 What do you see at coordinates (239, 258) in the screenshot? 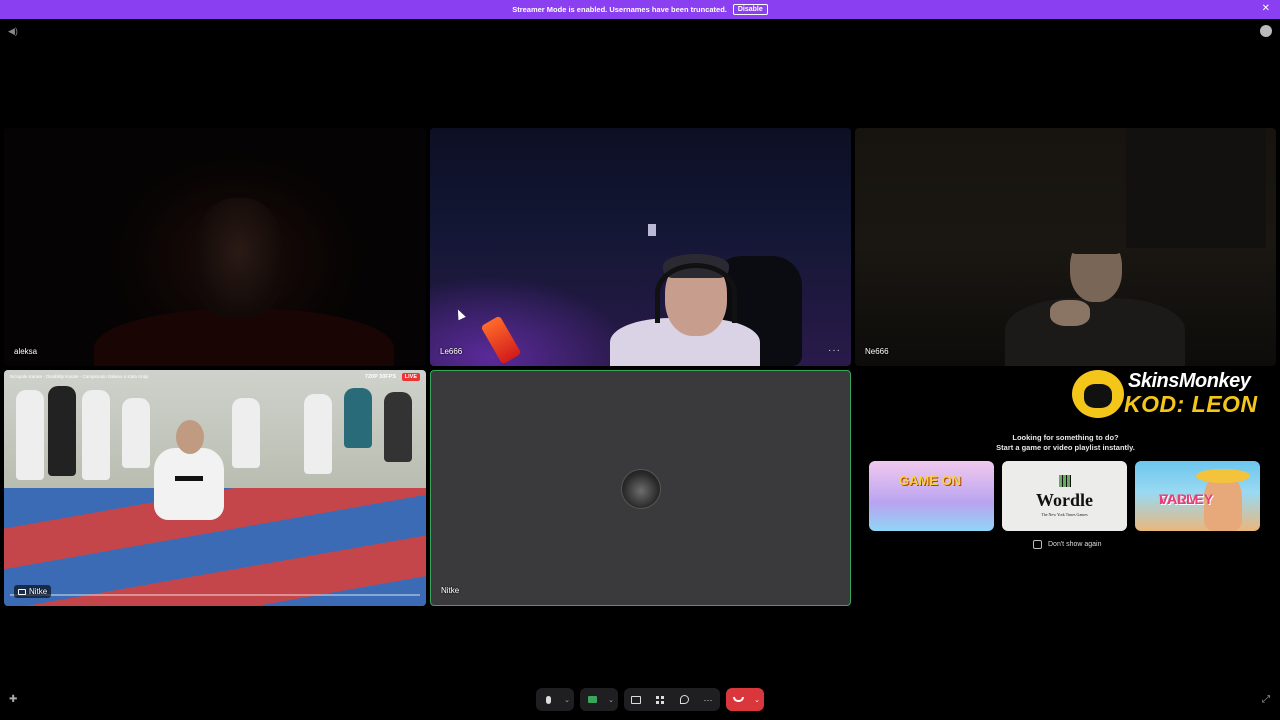
I see `participant-face` at bounding box center [239, 258].